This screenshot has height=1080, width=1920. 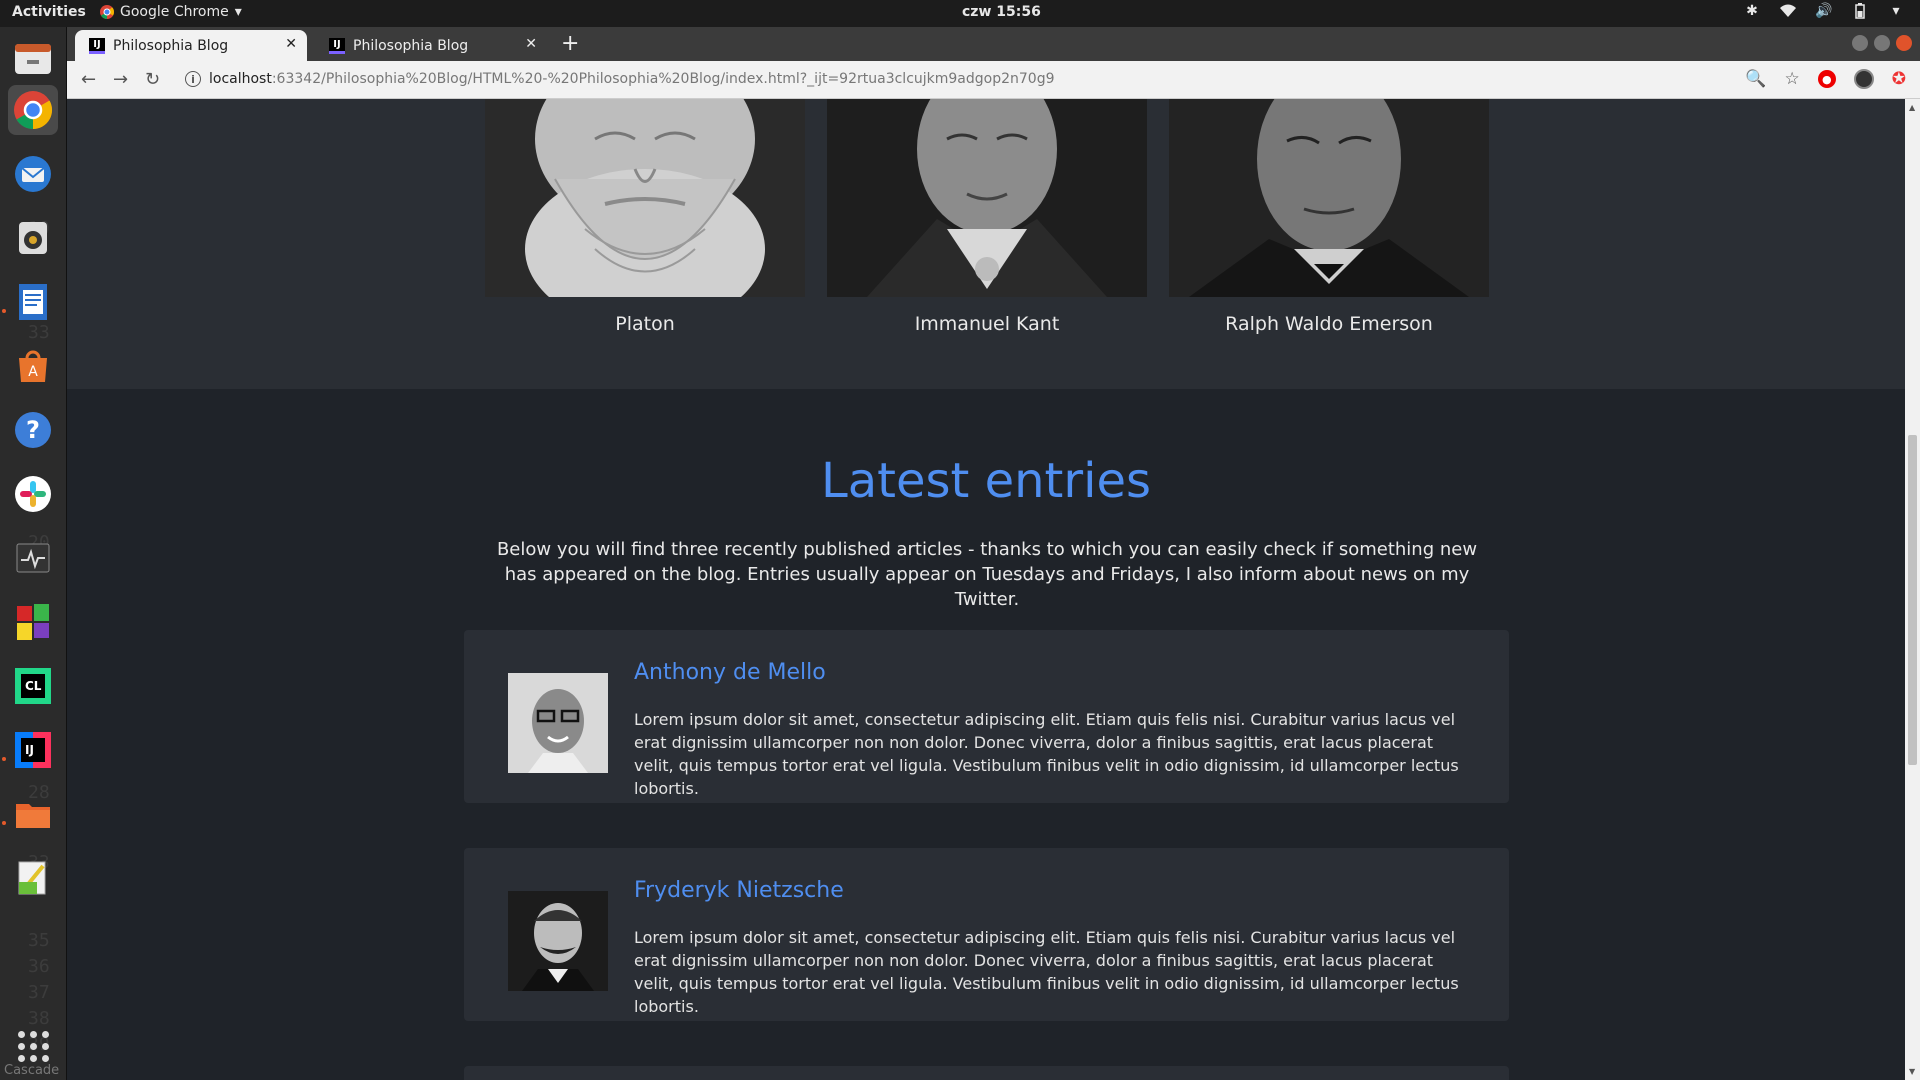 I want to click on extension-red-icon: ✪, so click(x=1899, y=79).